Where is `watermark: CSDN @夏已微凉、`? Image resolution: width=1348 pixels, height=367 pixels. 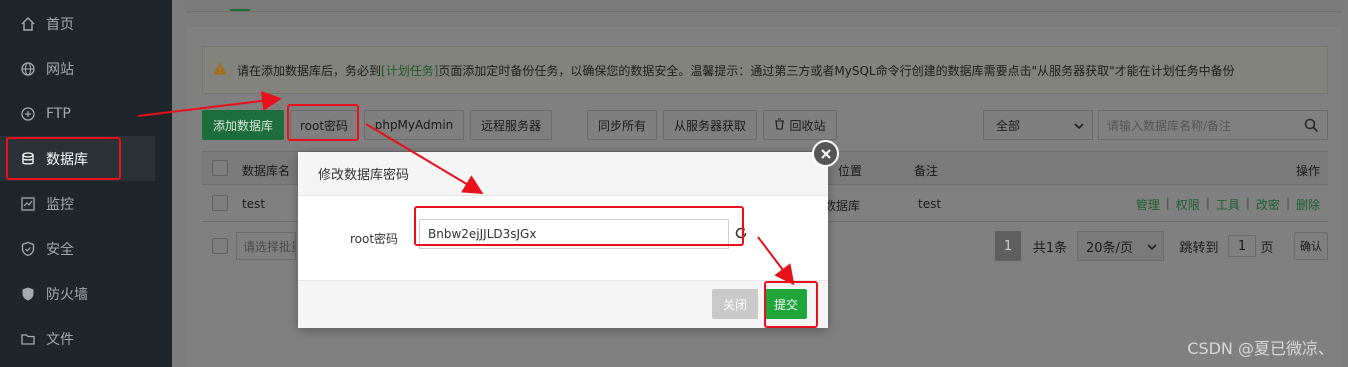 watermark: CSDN @夏已微凉、 is located at coordinates (1260, 348).